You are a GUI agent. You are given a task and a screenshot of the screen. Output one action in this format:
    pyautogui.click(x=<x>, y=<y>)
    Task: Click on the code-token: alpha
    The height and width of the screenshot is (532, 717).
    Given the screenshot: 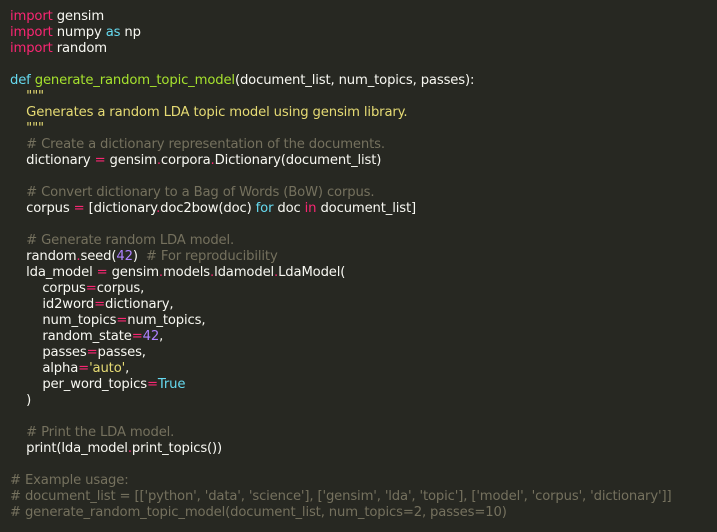 What is the action you would take?
    pyautogui.click(x=44, y=368)
    